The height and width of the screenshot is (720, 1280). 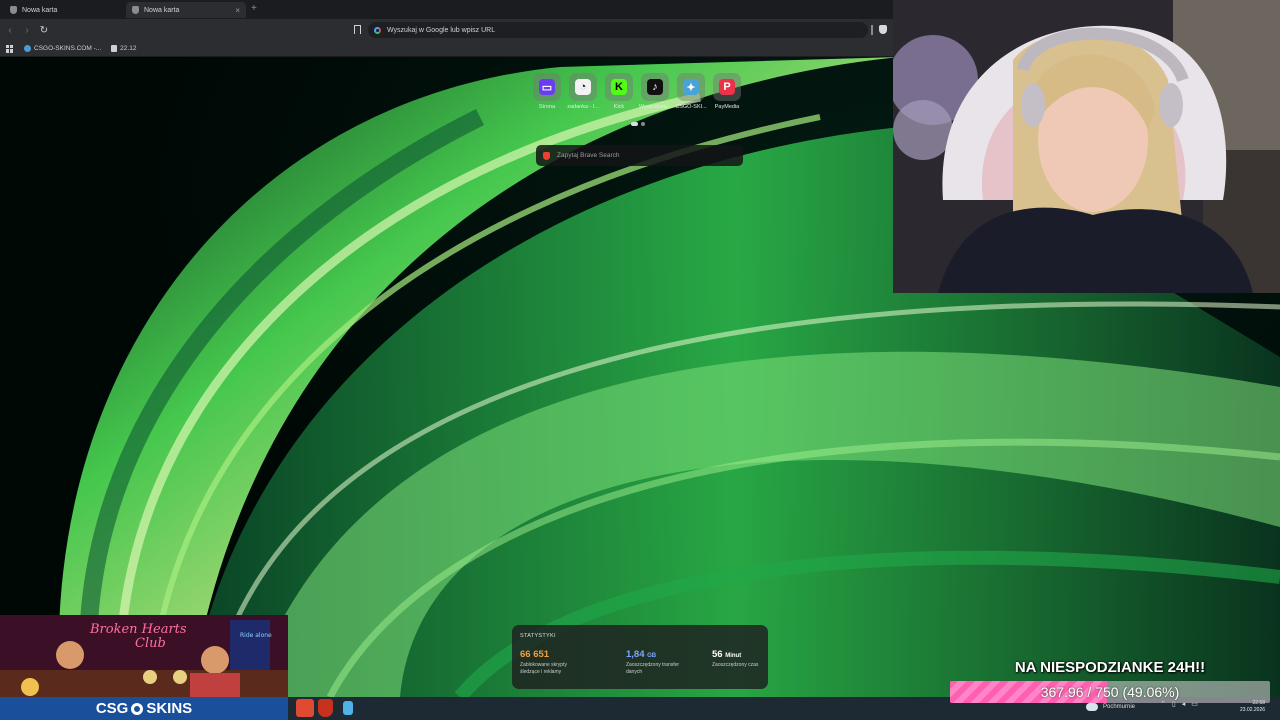 I want to click on shortcut-paymedia: P PayMedia, so click(x=727, y=91).